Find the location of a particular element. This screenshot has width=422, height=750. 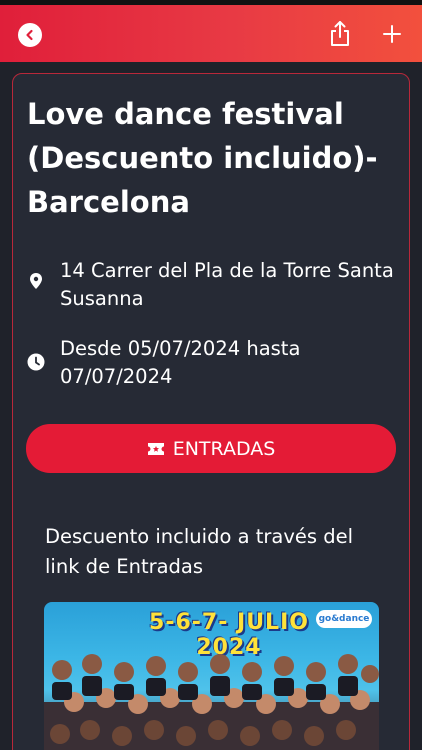

tickets-button: ENTRADAS is located at coordinates (211, 448).